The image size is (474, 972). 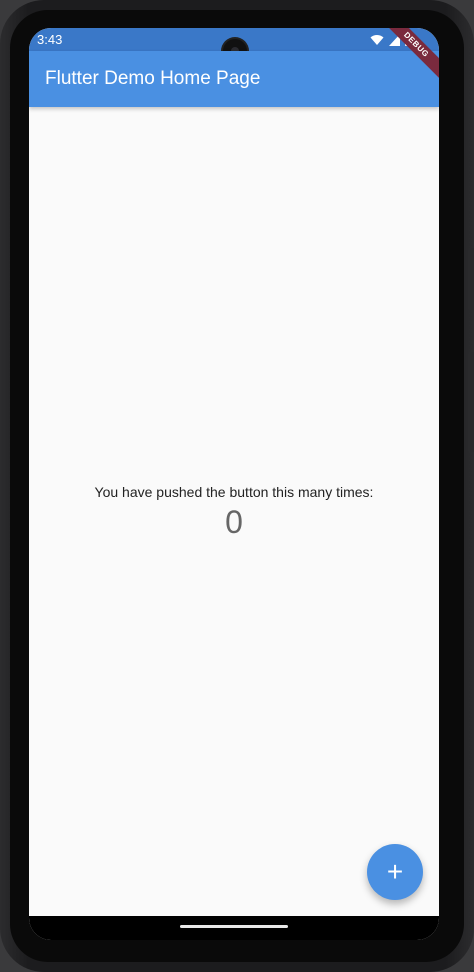 What do you see at coordinates (471, 402) in the screenshot?
I see `volume-button` at bounding box center [471, 402].